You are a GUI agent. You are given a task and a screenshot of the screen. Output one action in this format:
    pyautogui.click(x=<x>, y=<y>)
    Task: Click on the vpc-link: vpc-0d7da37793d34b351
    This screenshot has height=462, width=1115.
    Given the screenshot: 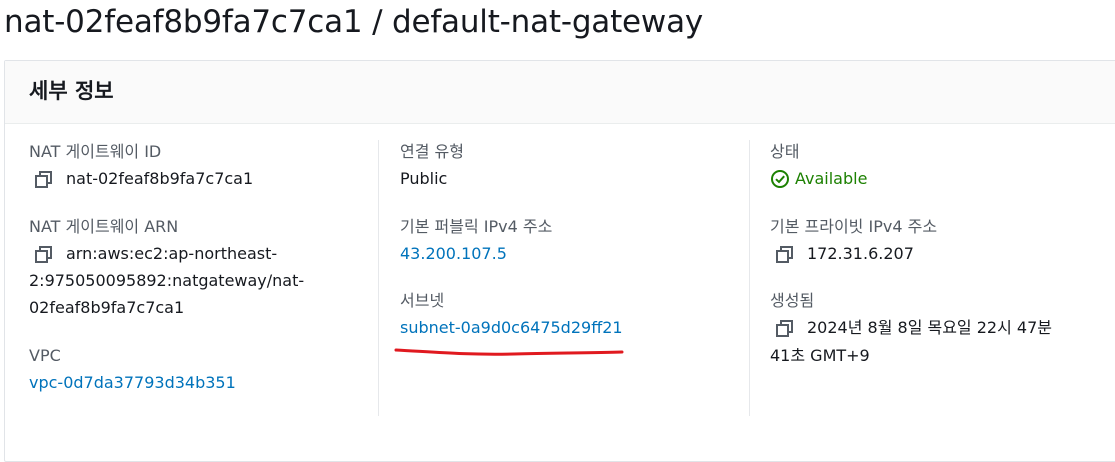 What is the action you would take?
    pyautogui.click(x=132, y=383)
    